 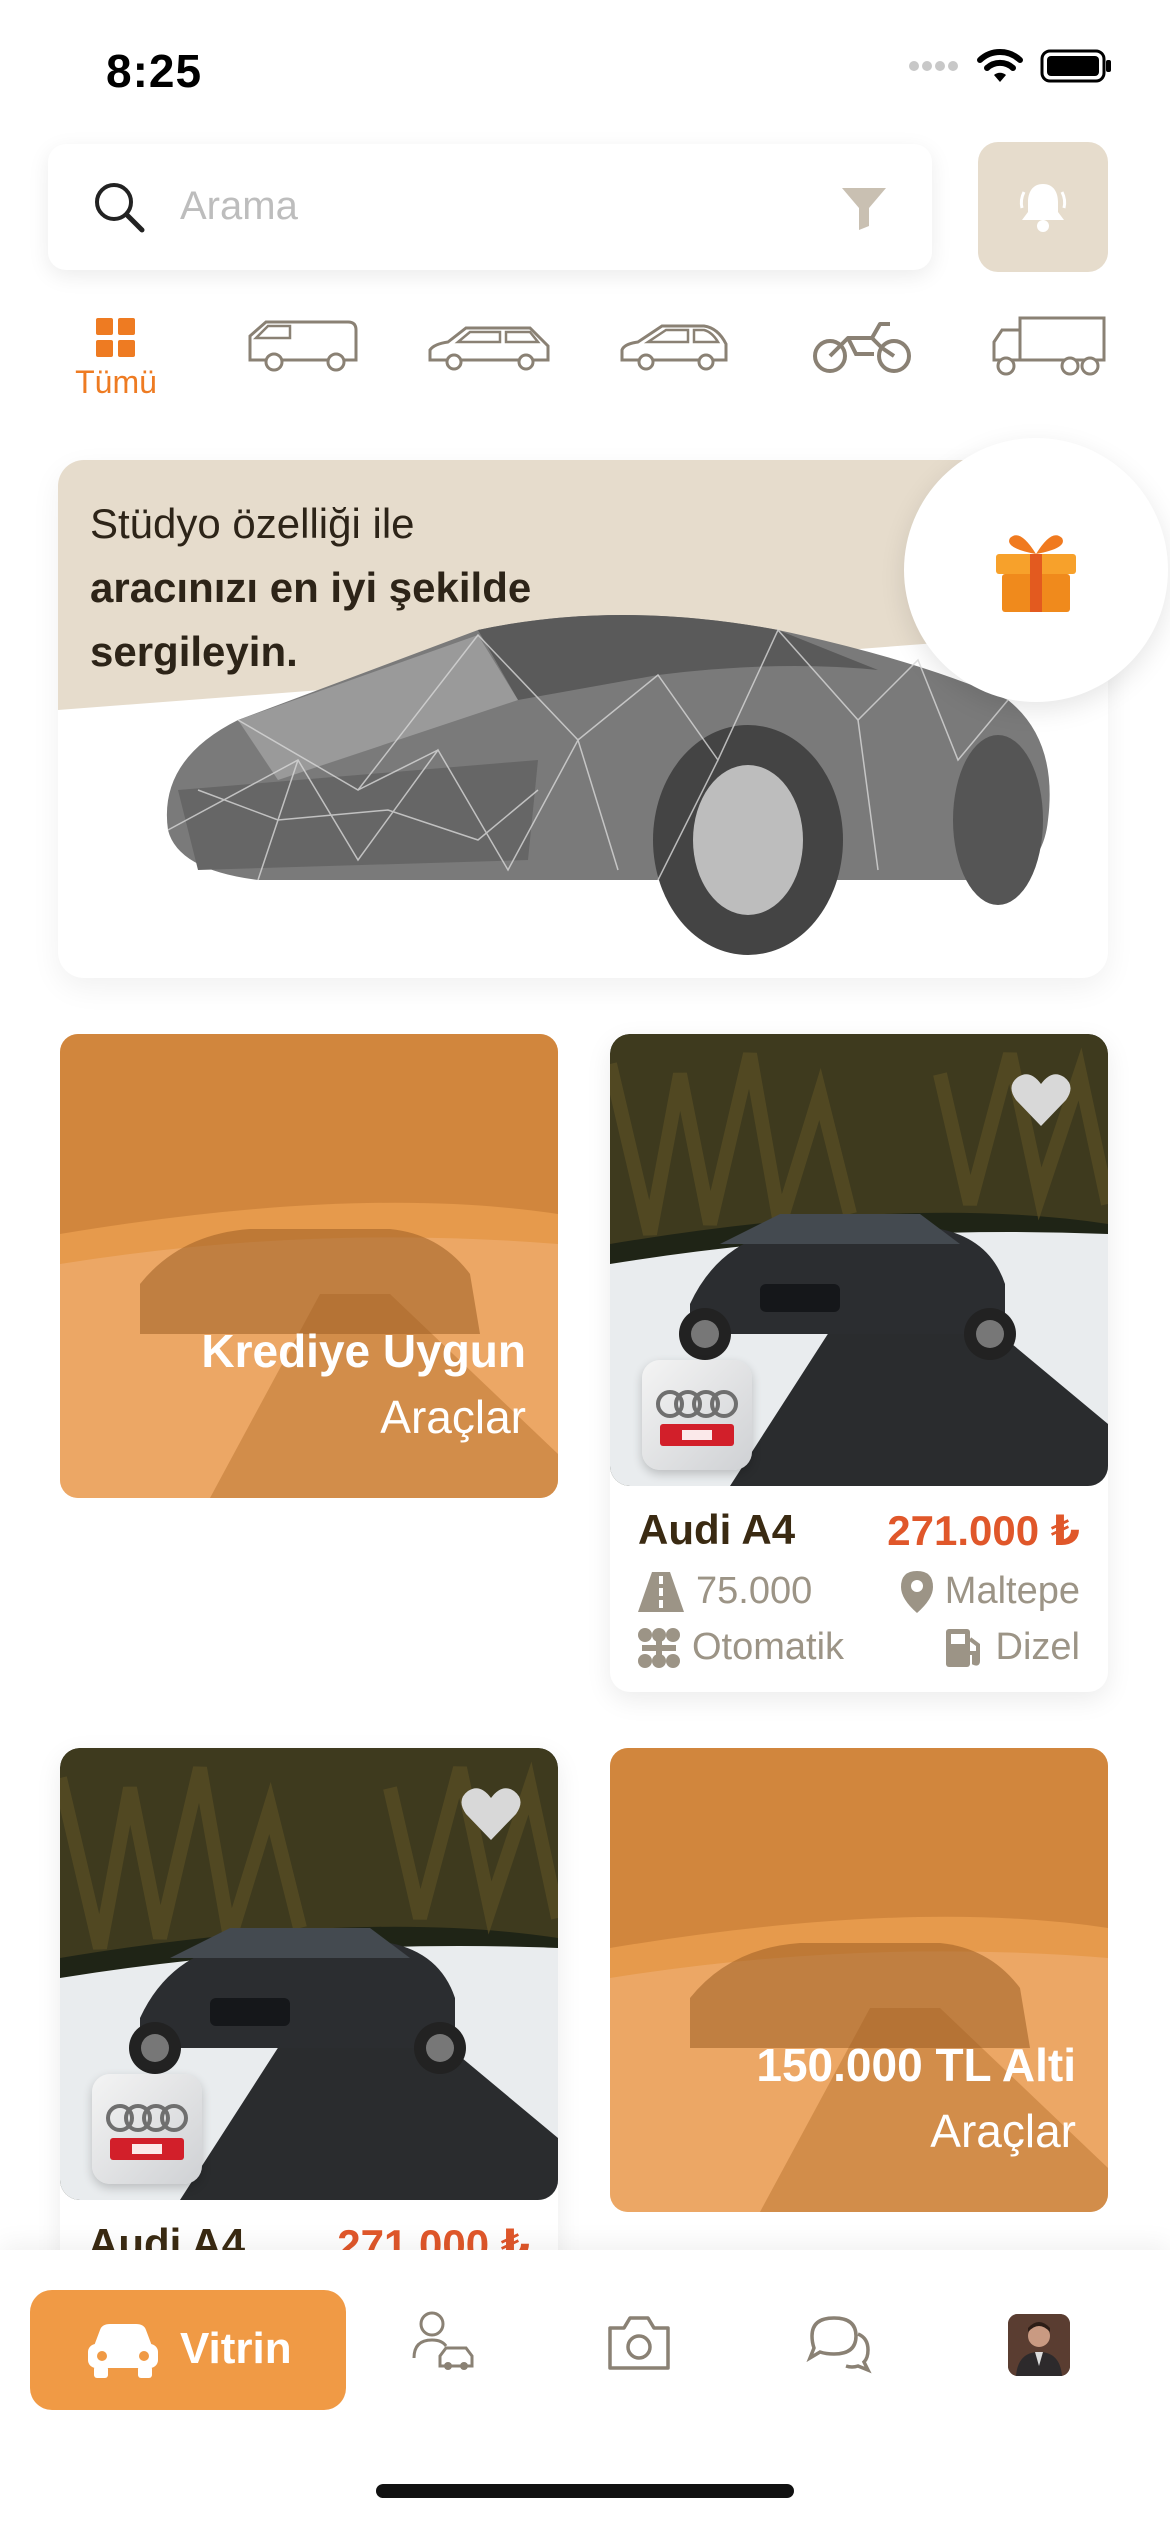 What do you see at coordinates (194, 651) in the screenshot?
I see `banner-line-3: sergileyin.` at bounding box center [194, 651].